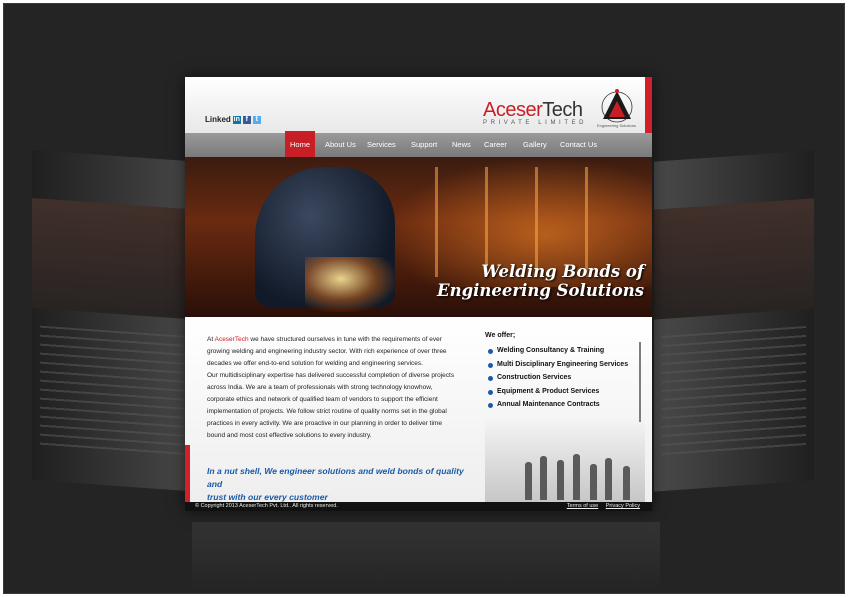  Describe the element at coordinates (616, 125) in the screenshot. I see `emblem-caption: Engineering Solutions` at that location.